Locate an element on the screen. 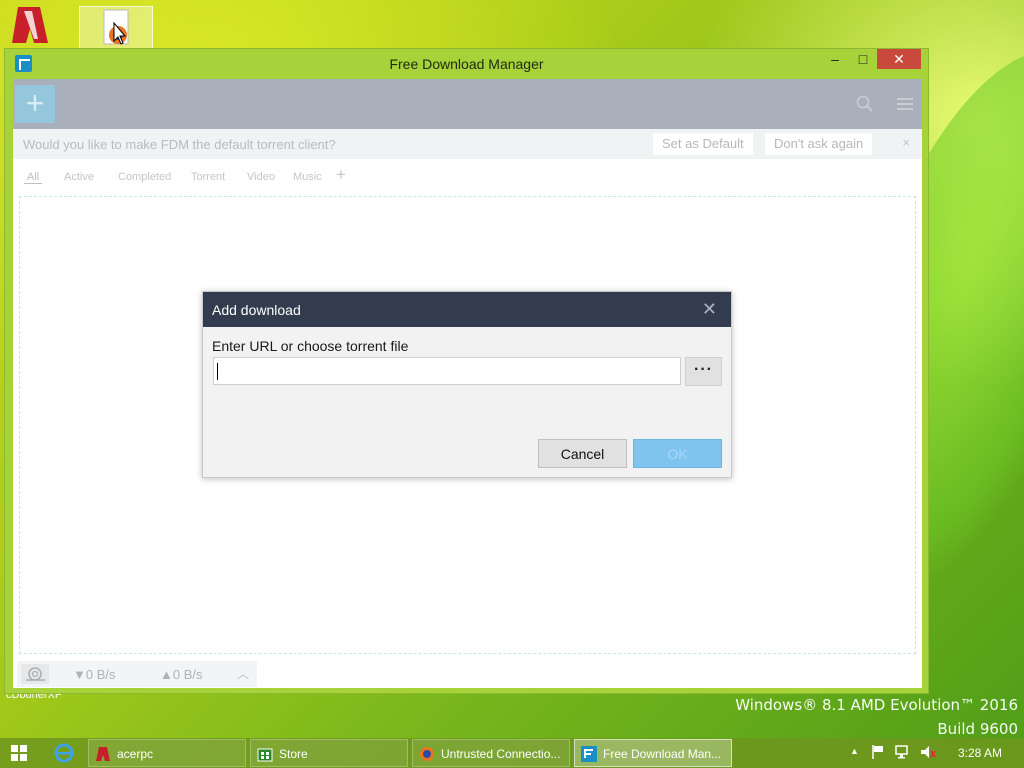 The image size is (1024, 768). text-cursor is located at coordinates (217, 371).